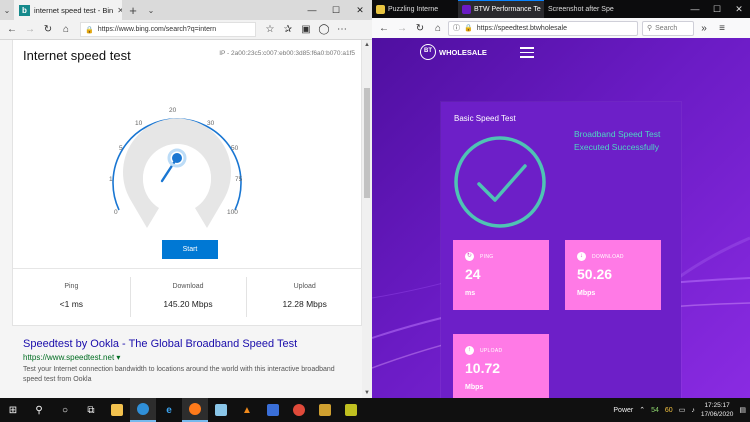  I want to click on panel-title: Basic Speed Test, so click(485, 118).